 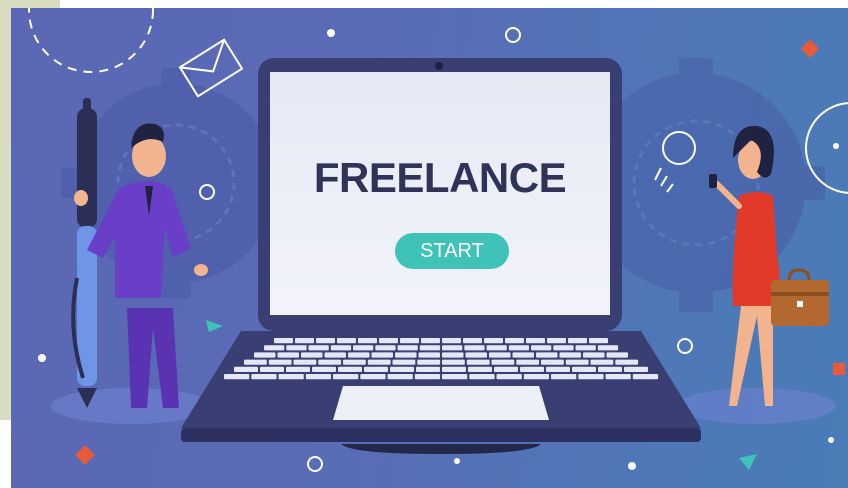 What do you see at coordinates (452, 251) in the screenshot?
I see `start-button: START` at bounding box center [452, 251].